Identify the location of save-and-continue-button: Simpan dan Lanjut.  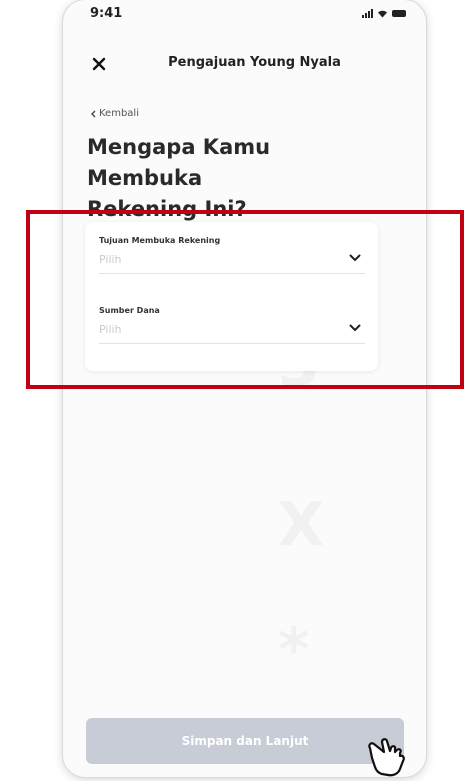
(245, 741).